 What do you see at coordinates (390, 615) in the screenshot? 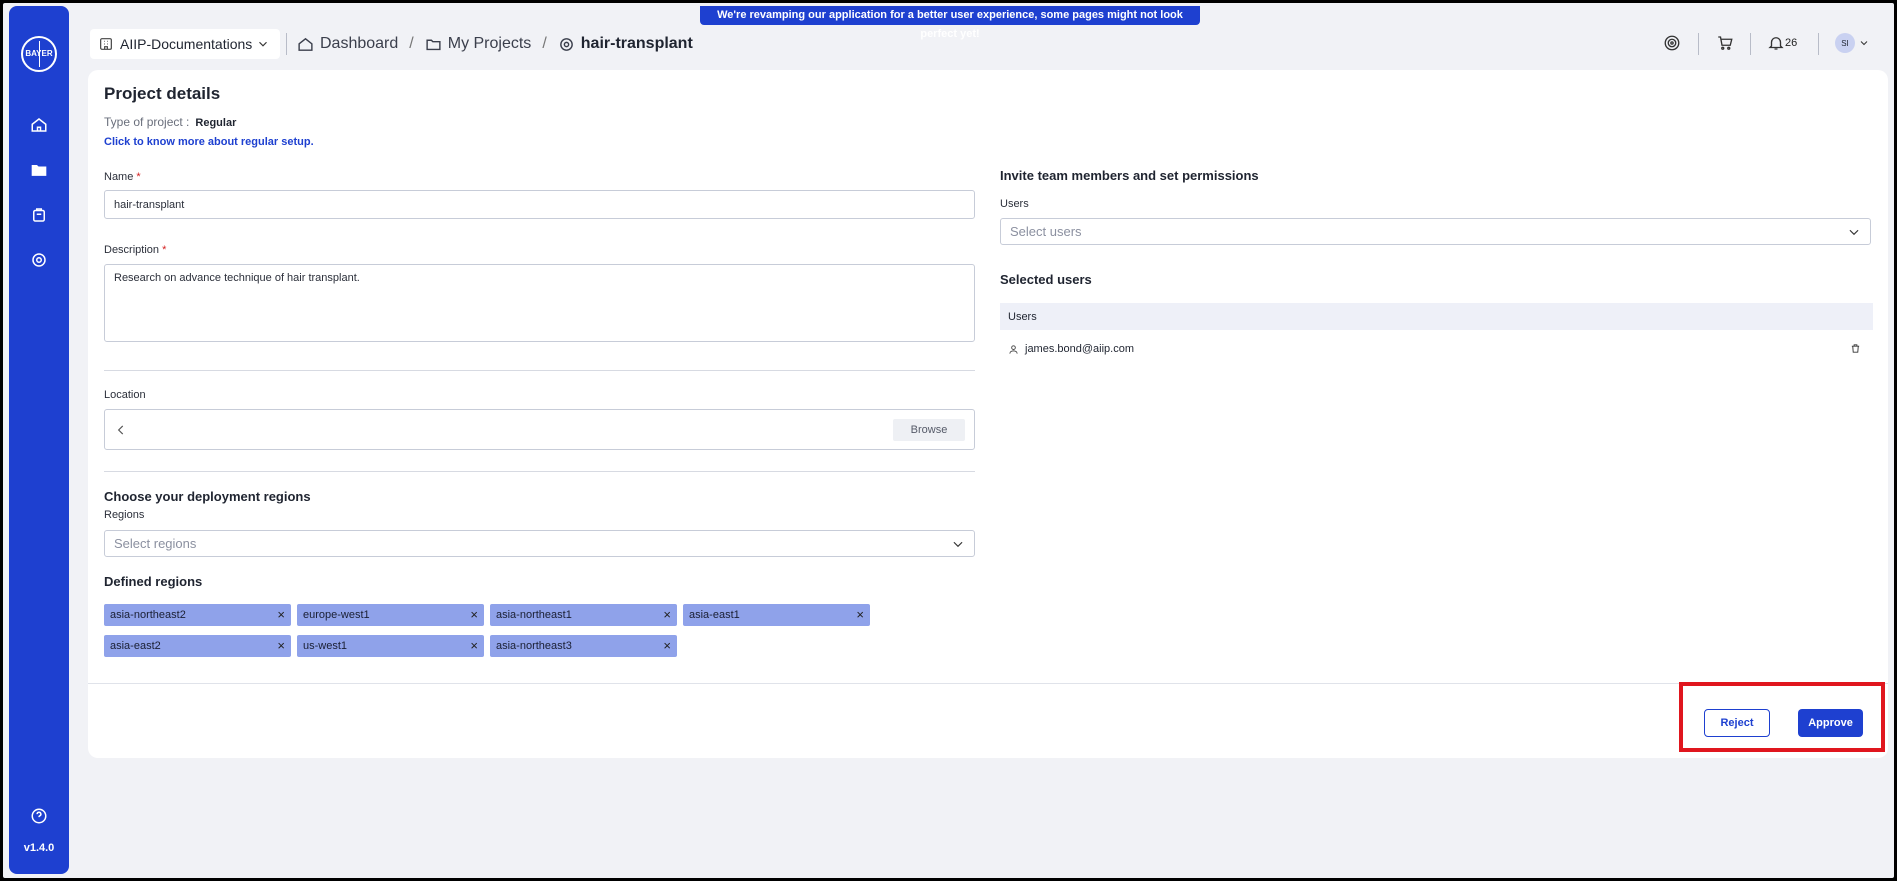
I see `region-chip: europe-west1 ×` at bounding box center [390, 615].